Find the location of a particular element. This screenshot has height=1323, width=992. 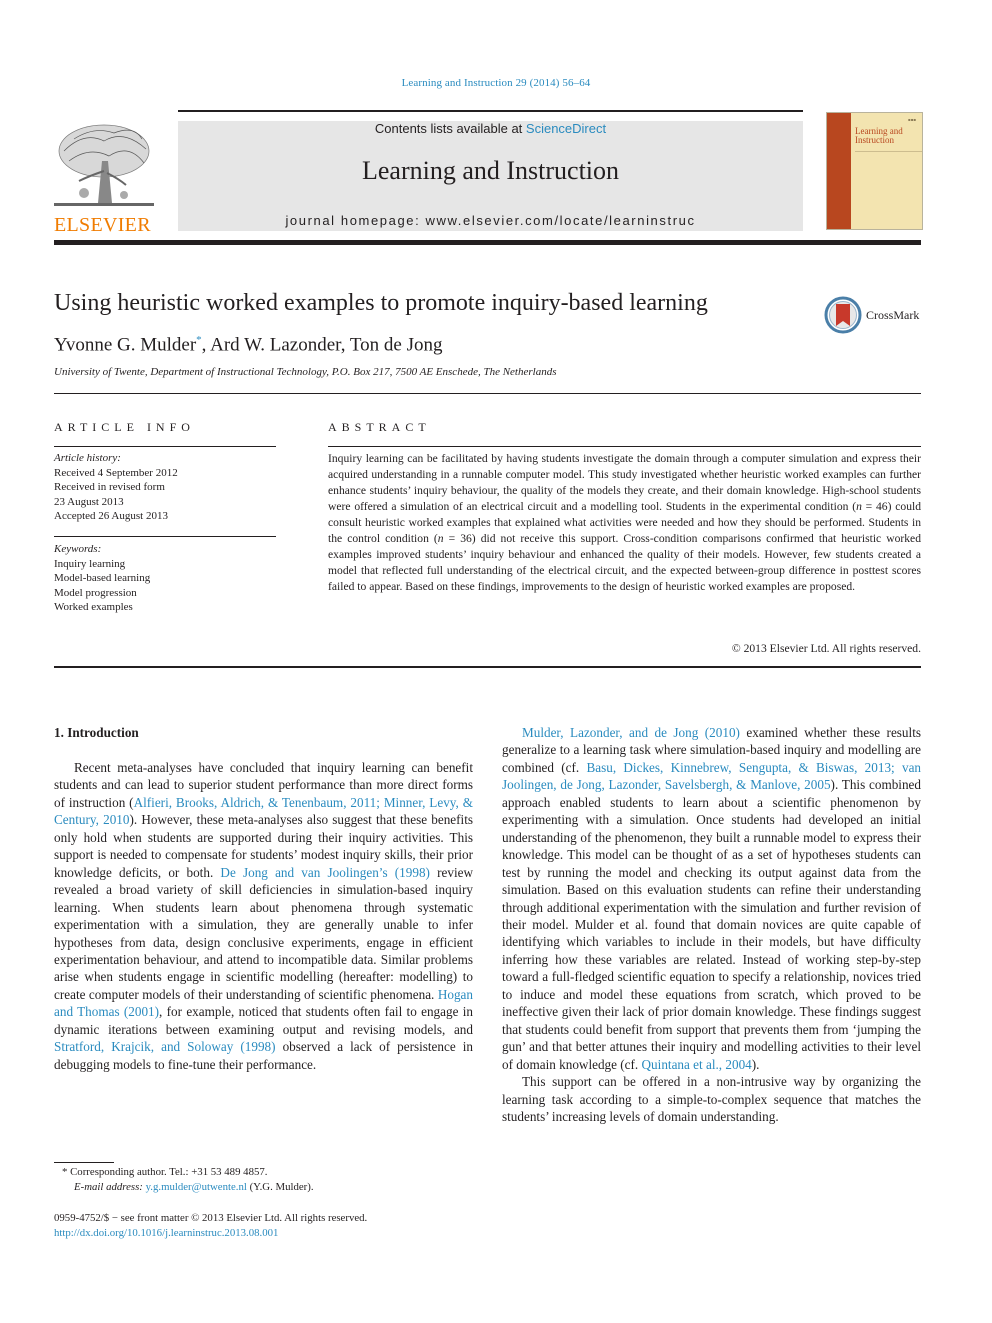

header-thick-rule is located at coordinates (487, 242).